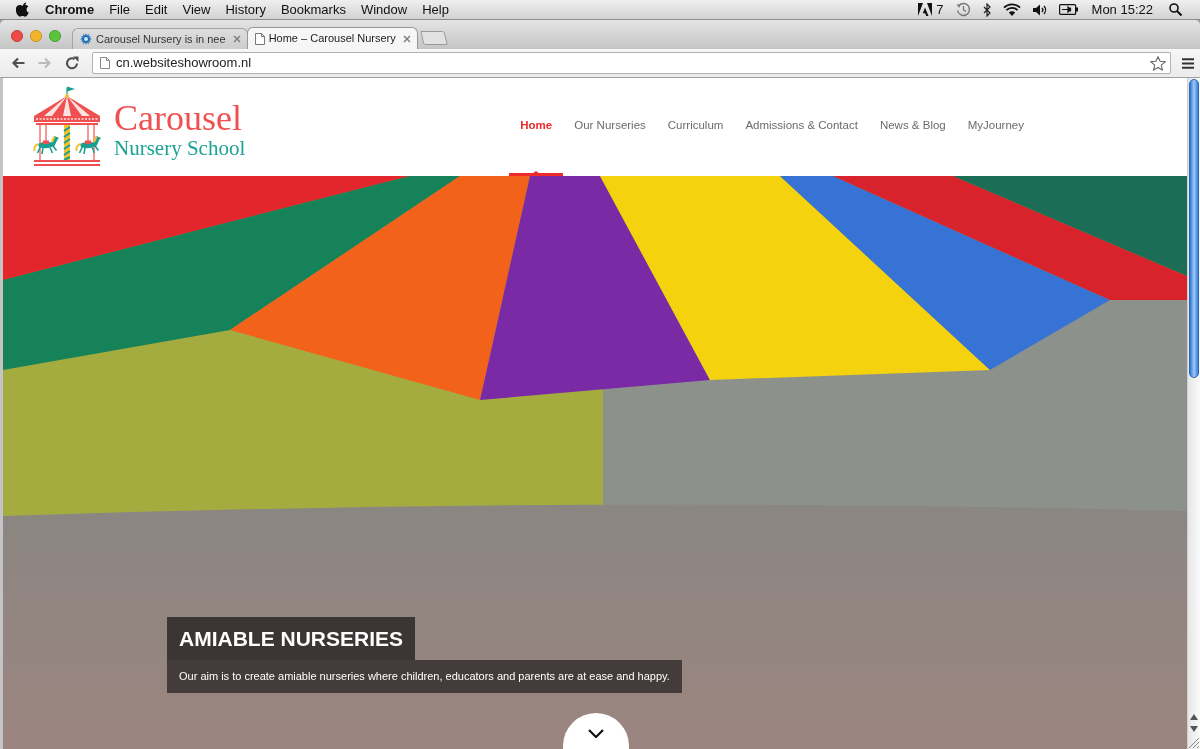 This screenshot has height=749, width=1200. Describe the element at coordinates (291, 638) in the screenshot. I see `hero-title: AMIABLE NURSERIES` at that location.